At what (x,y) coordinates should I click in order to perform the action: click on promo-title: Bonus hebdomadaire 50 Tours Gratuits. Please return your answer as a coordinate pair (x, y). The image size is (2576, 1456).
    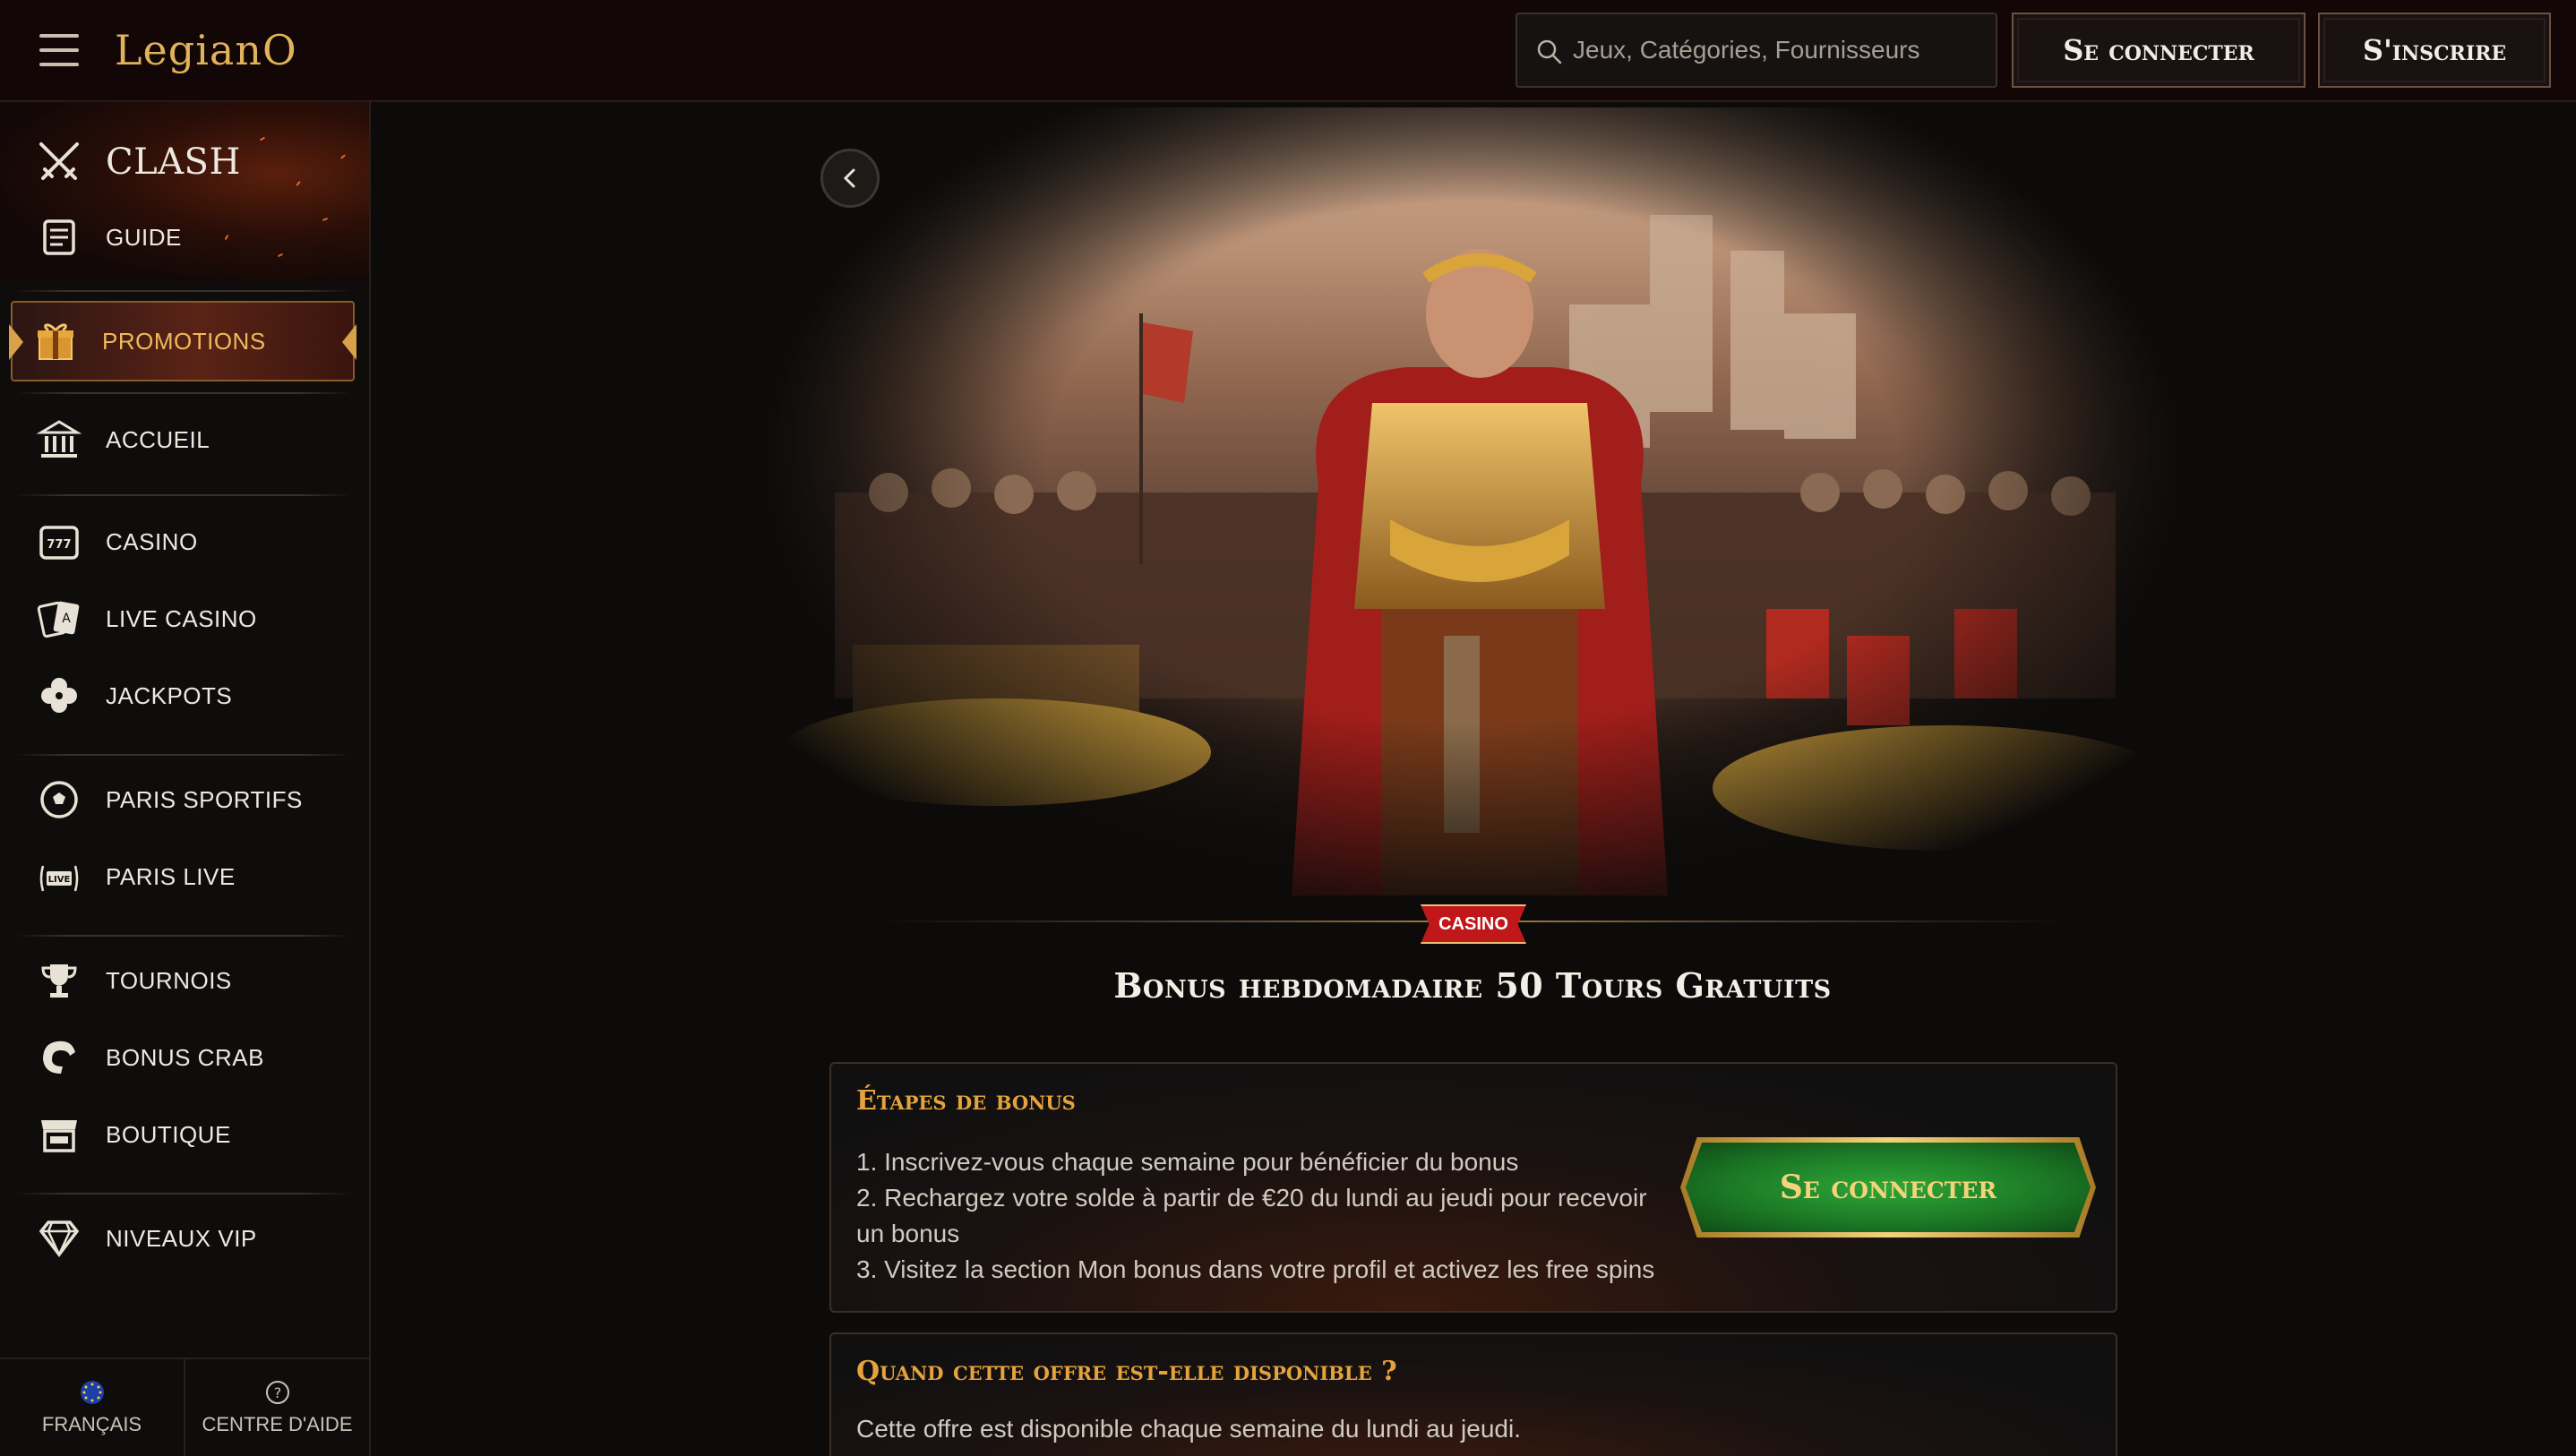
    Looking at the image, I should click on (1472, 985).